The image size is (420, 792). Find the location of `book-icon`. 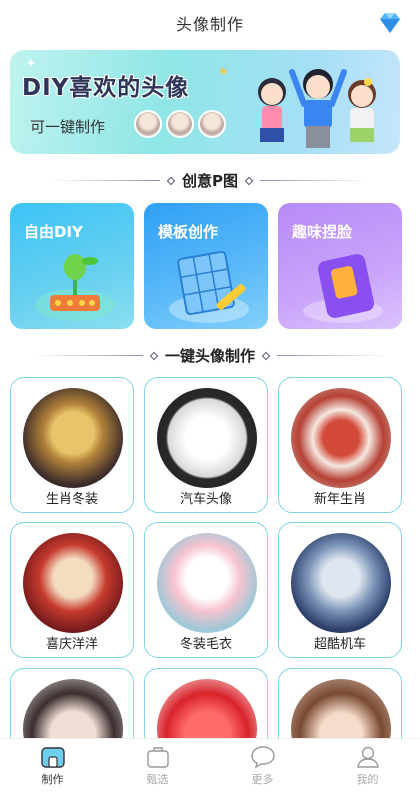

book-icon is located at coordinates (343, 288).